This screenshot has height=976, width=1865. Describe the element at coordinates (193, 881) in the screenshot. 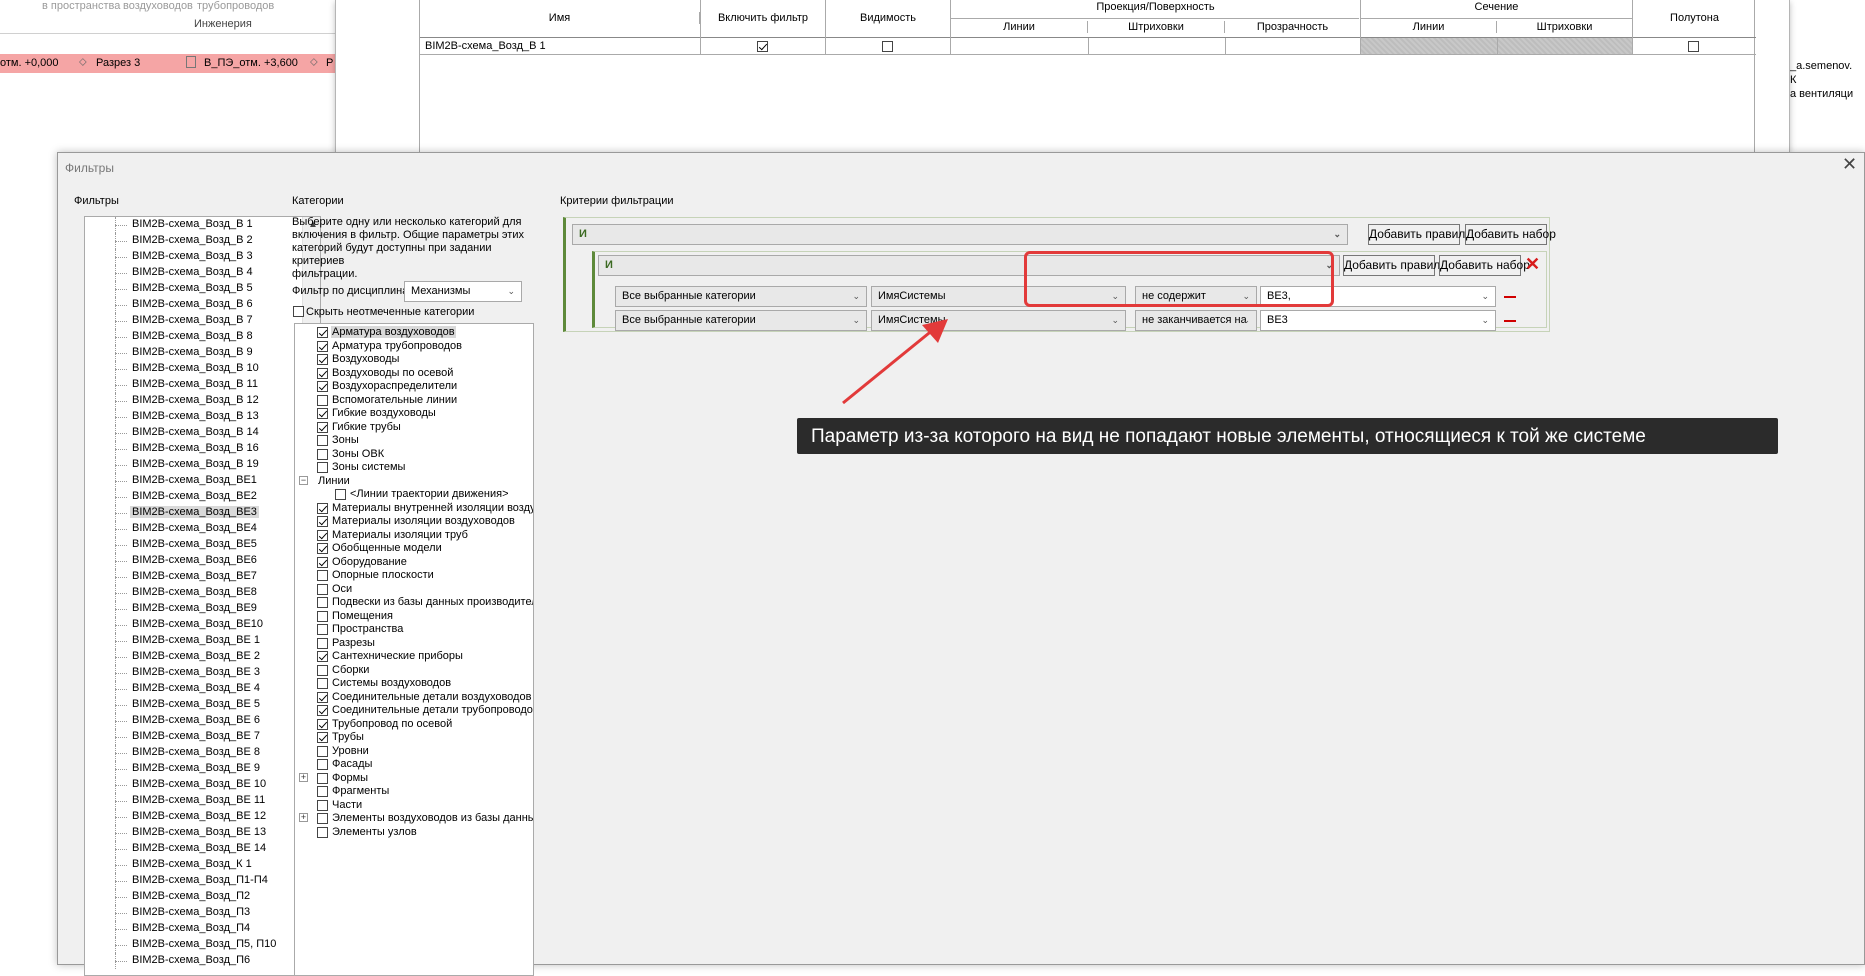

I see `list-item: BIM2B-схема_Возд_П1-П4` at that location.